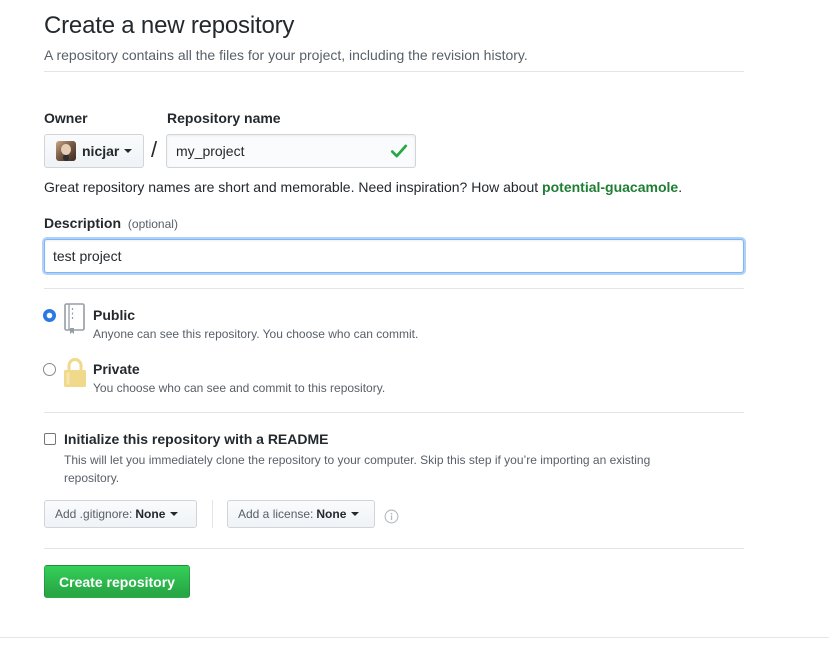  I want to click on description-label-text: Description, so click(83, 223).